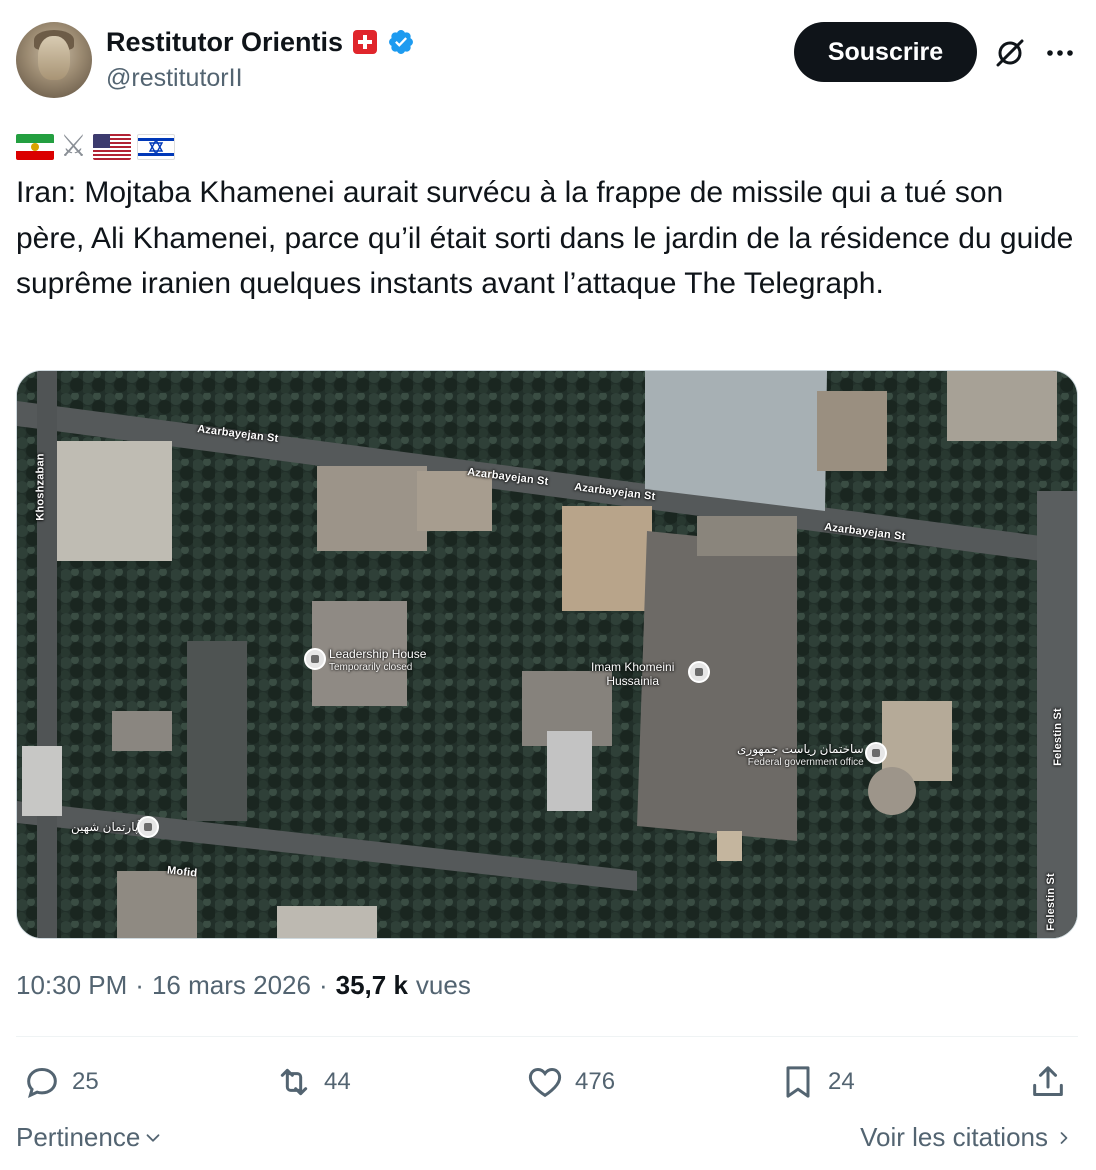  I want to click on divider, so click(547, 1036).